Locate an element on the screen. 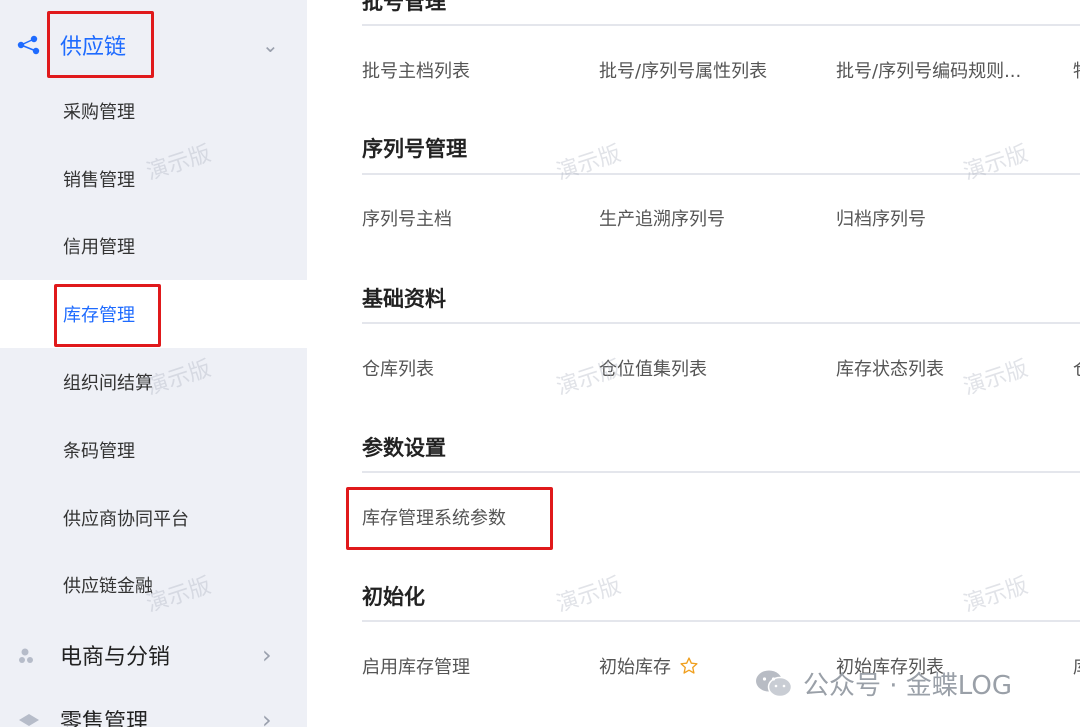 This screenshot has height=727, width=1080. sidebar-item-label: 供应商协同平台 is located at coordinates (126, 519).